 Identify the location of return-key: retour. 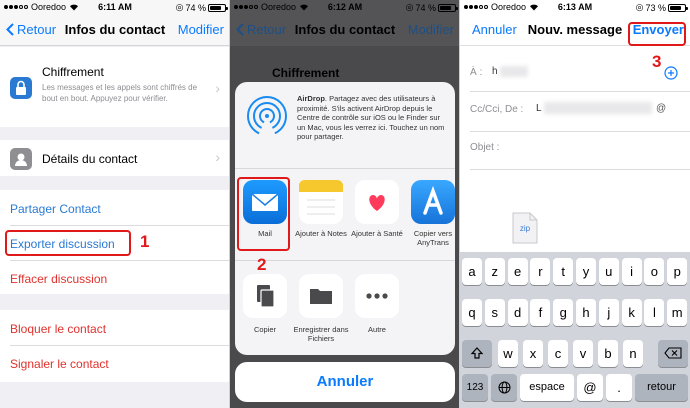
(661, 387).